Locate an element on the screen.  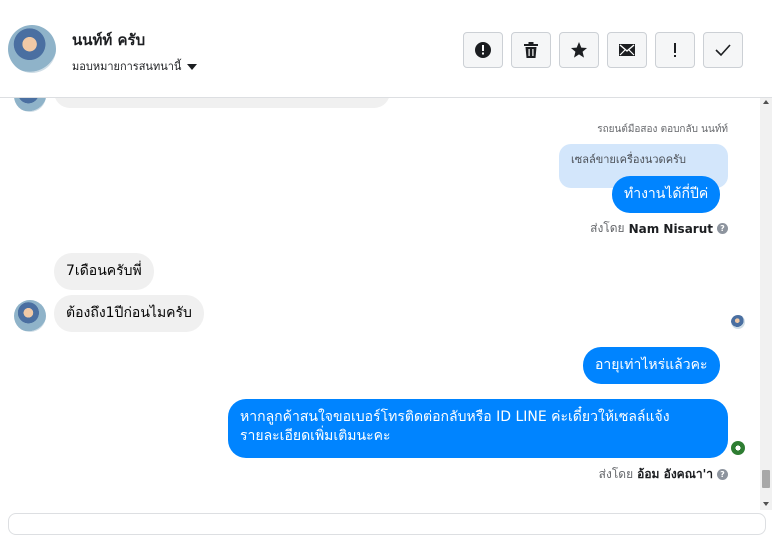
contact-avatar is located at coordinates (32, 49).